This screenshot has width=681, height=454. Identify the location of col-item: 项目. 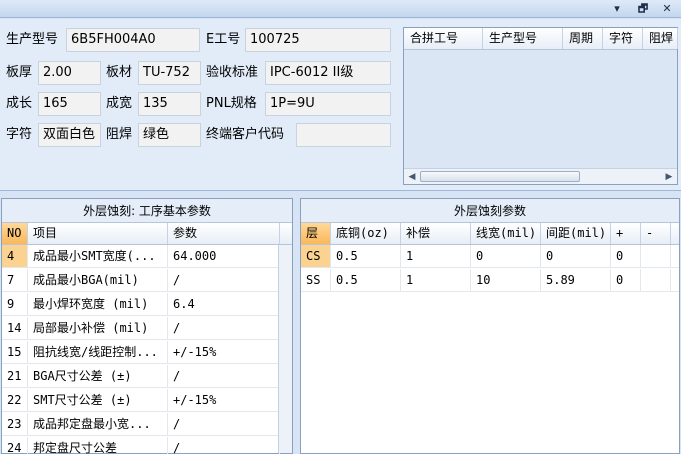
(98, 233).